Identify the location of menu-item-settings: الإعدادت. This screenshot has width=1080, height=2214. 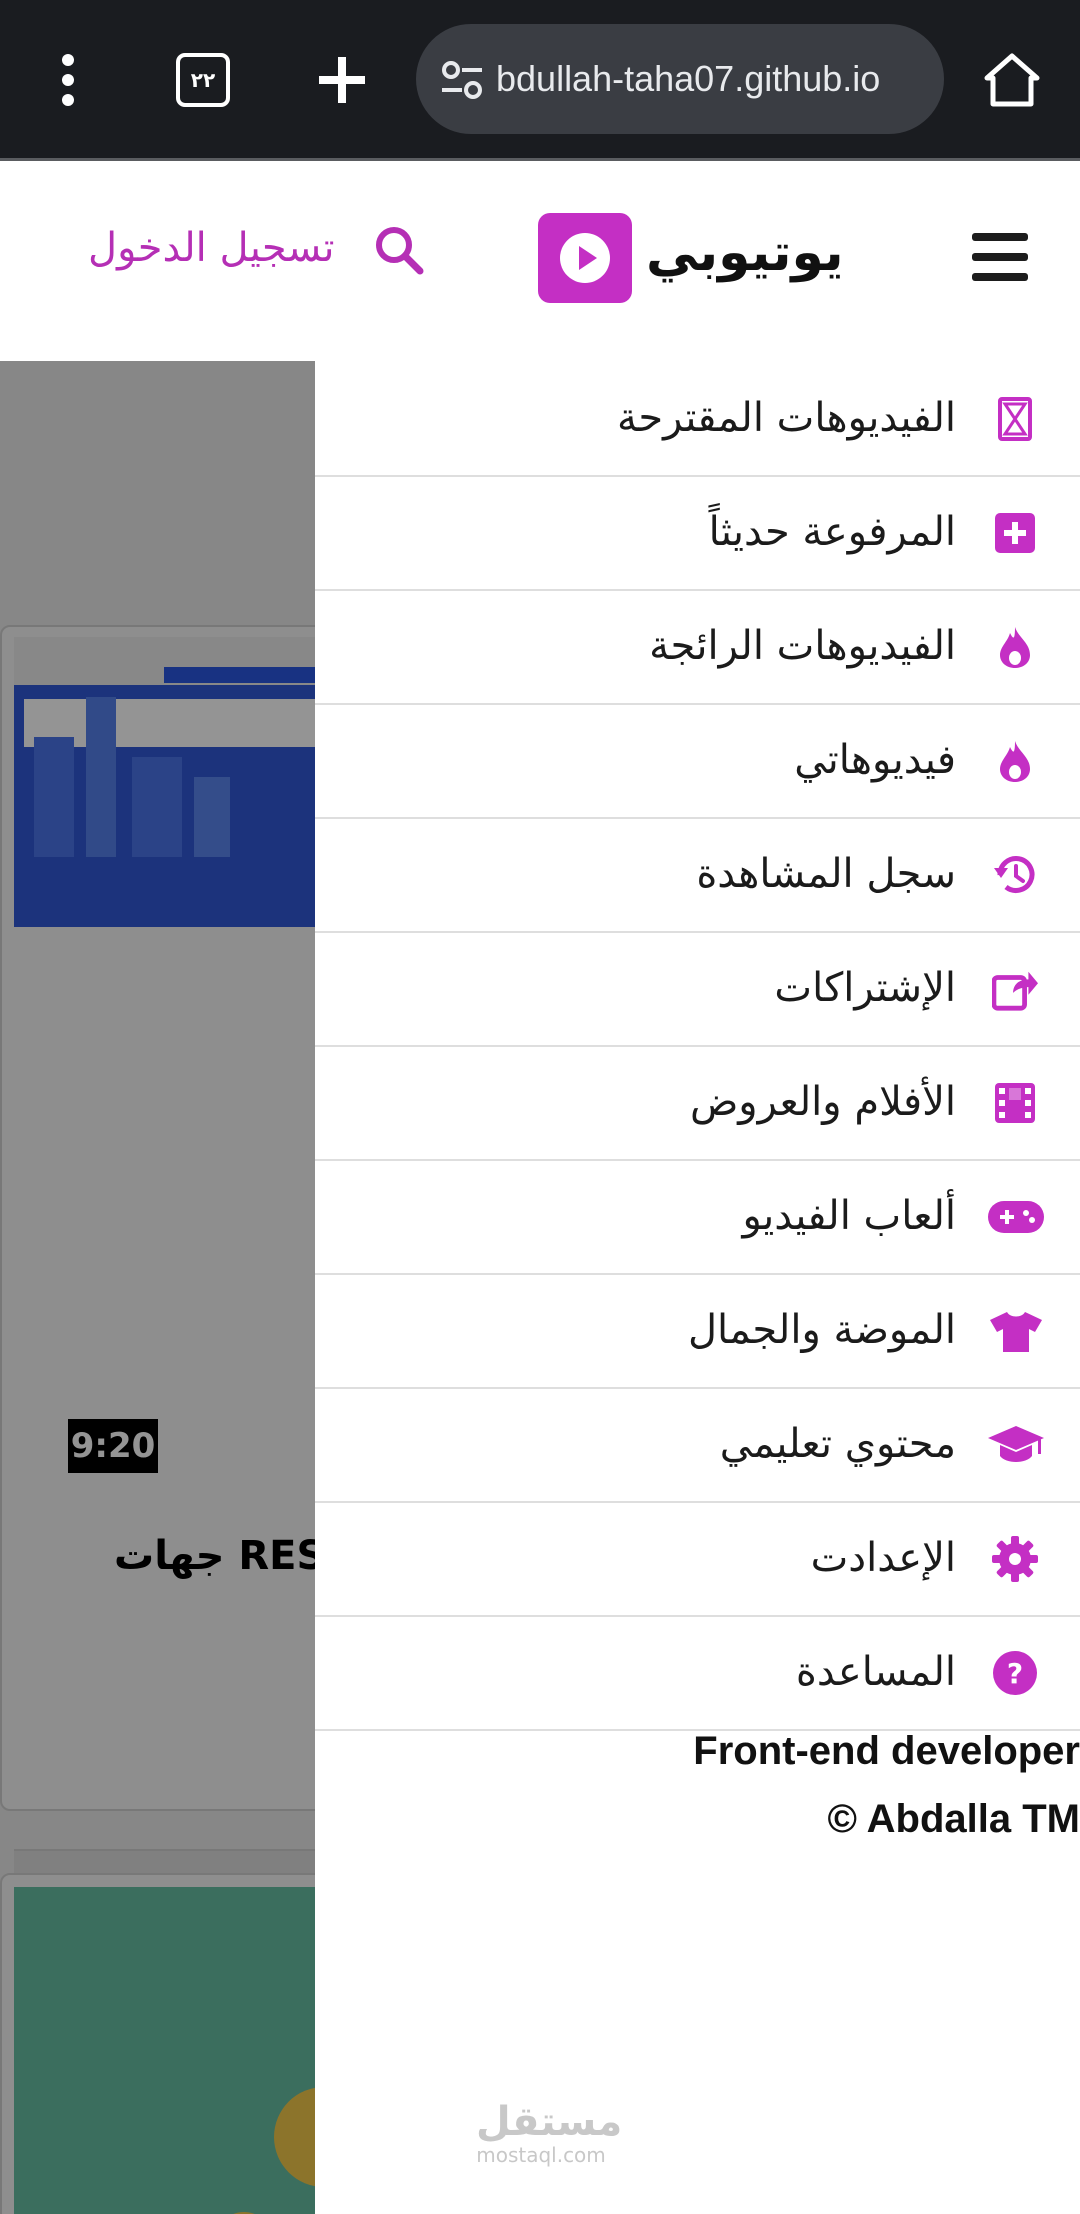
(697, 1559).